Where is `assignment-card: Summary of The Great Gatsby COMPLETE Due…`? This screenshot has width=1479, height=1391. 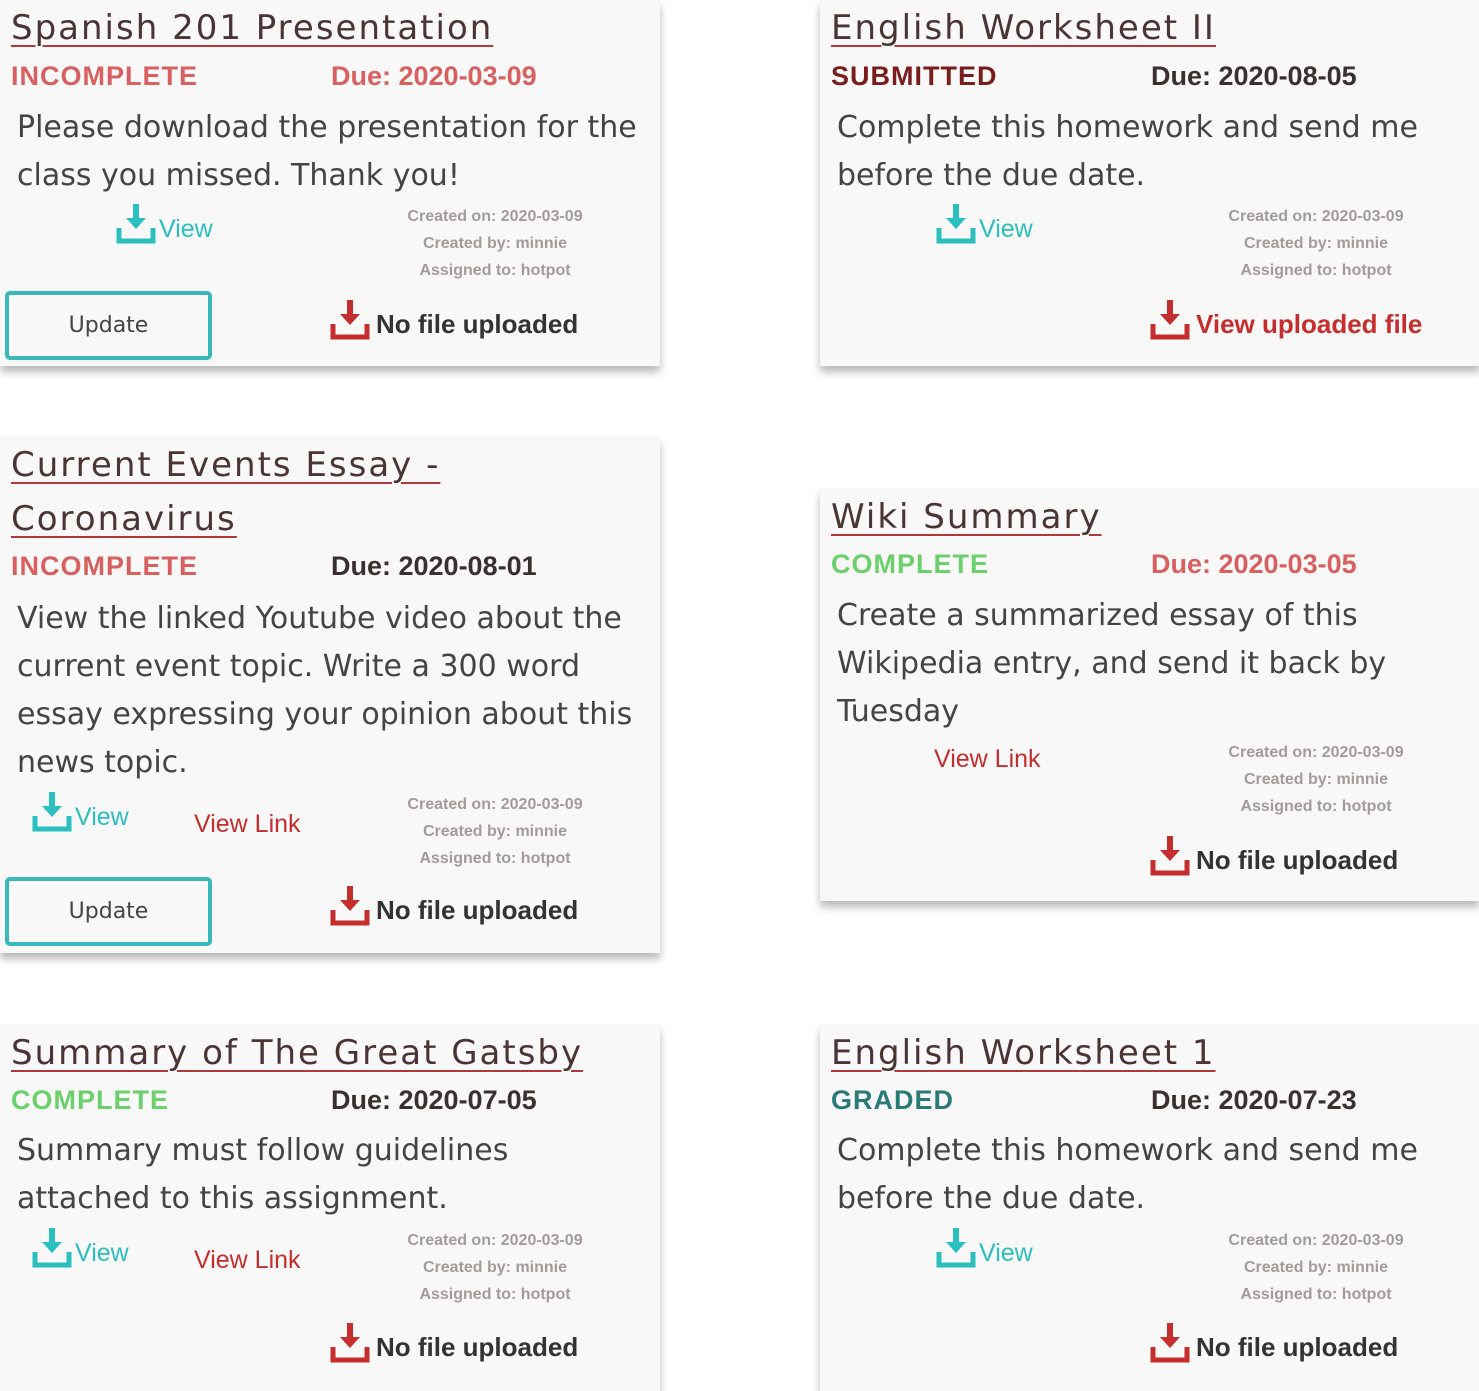
assignment-card: Summary of The Great Gatsby COMPLETE Due… is located at coordinates (330, 1208).